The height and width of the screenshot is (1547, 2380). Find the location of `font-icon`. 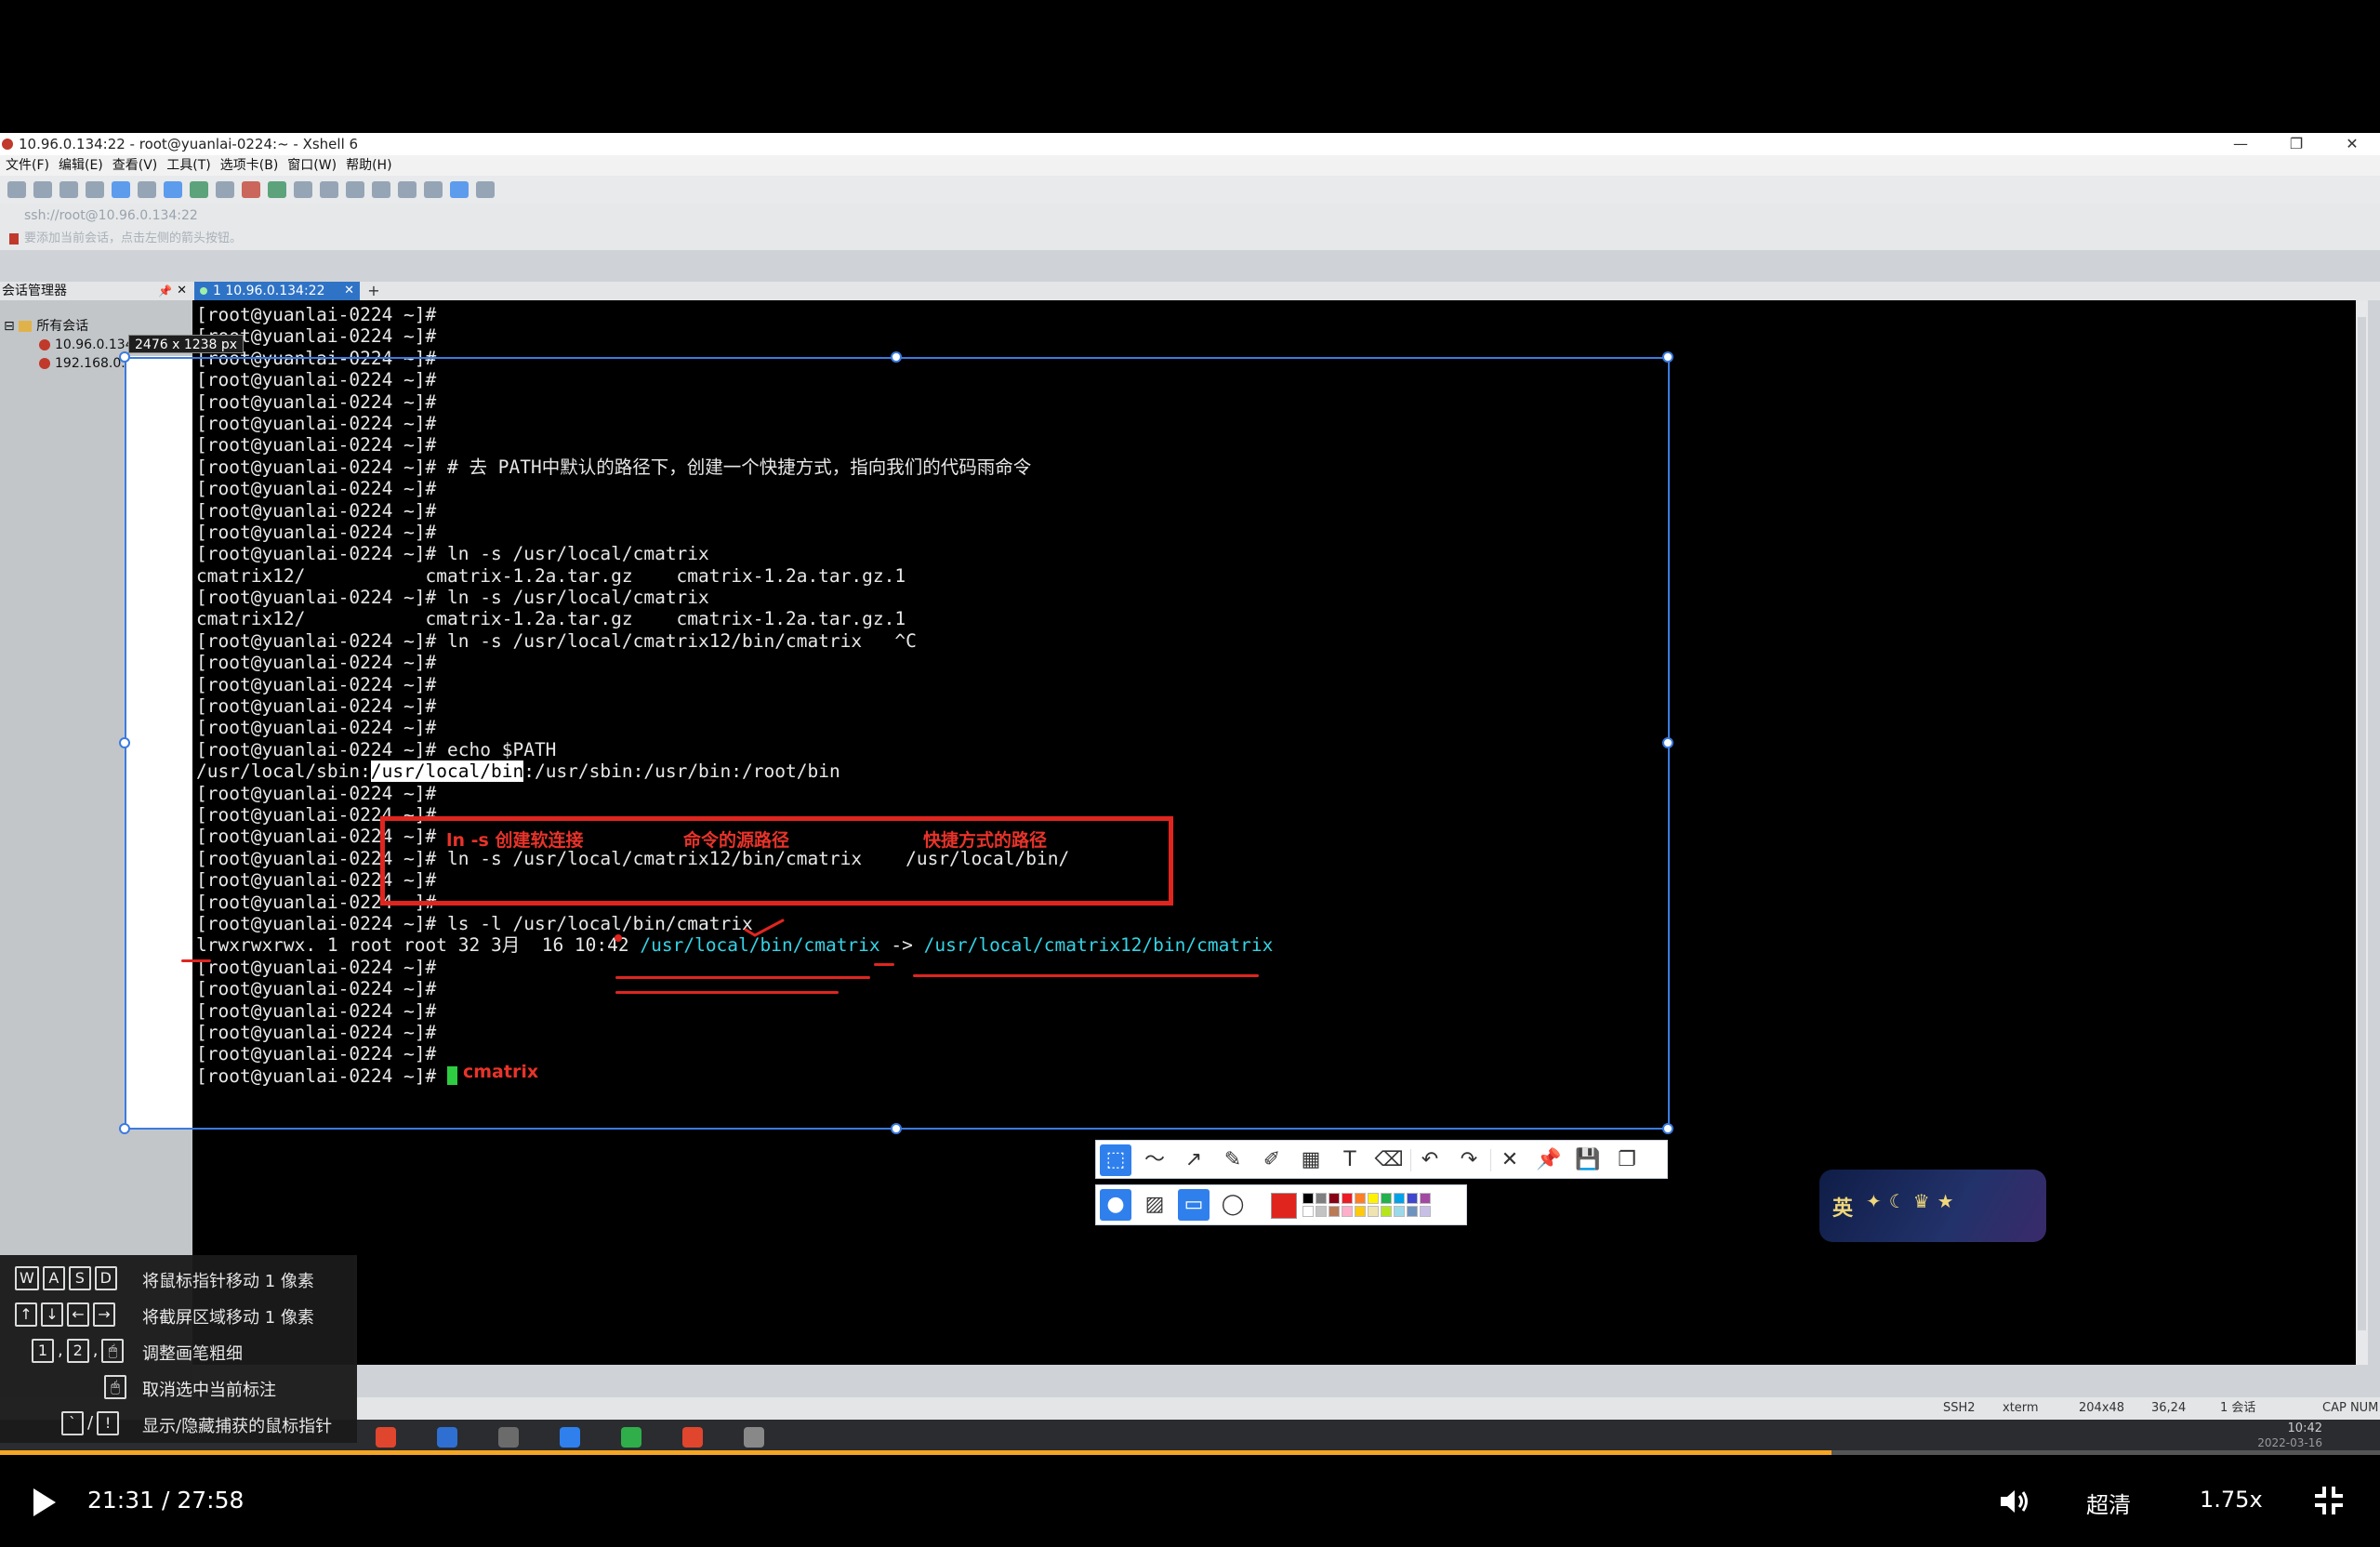

font-icon is located at coordinates (225, 189).